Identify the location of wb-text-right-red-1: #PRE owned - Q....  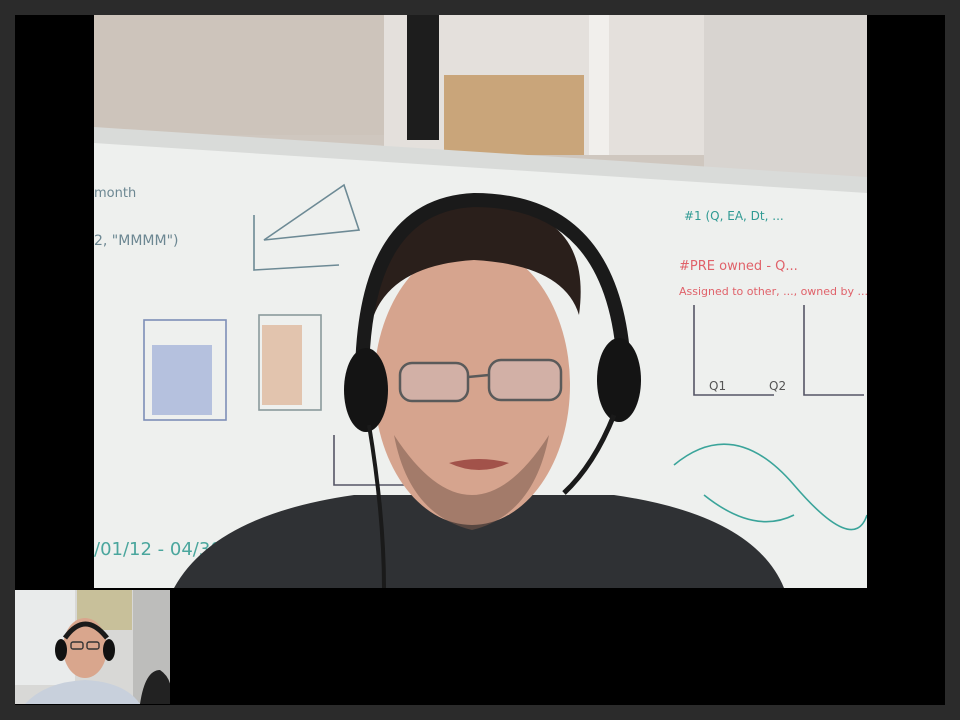
(738, 266).